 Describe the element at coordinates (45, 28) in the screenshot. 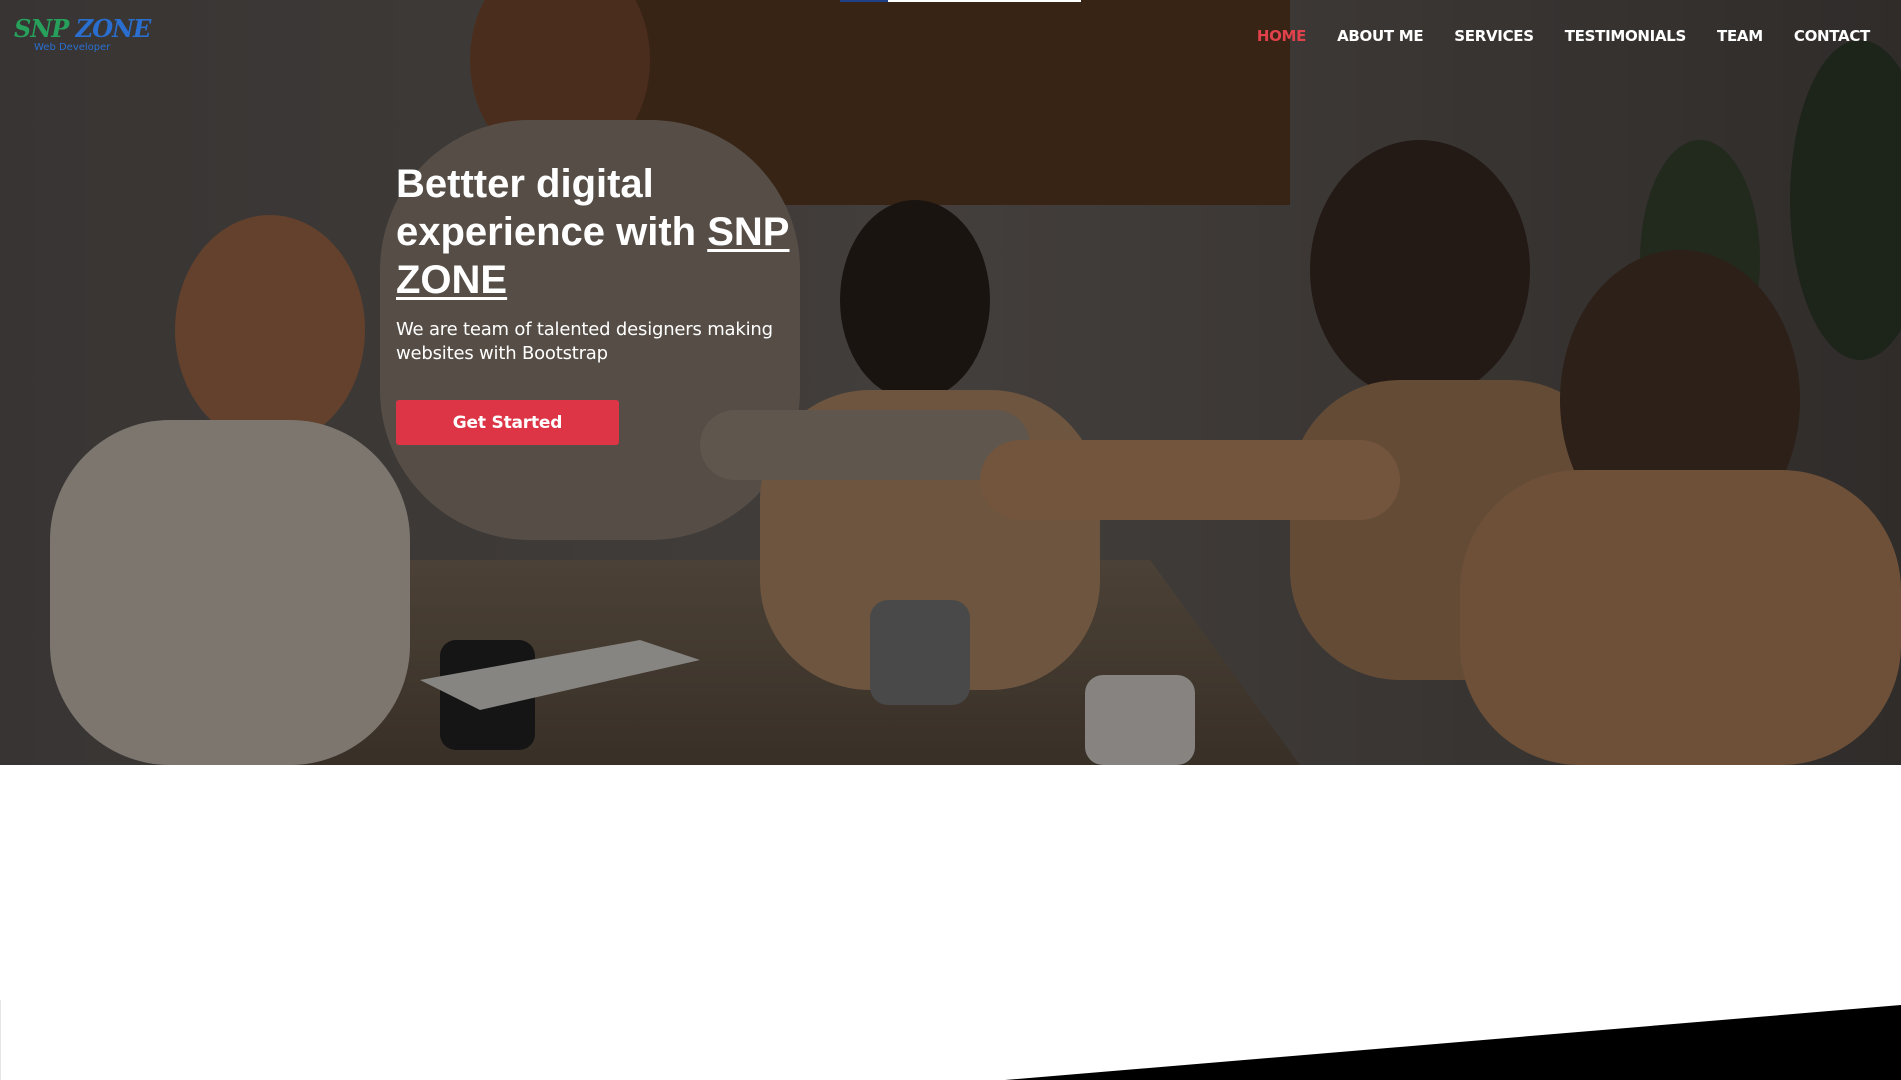

I see `logo-text-part1: SNP` at that location.